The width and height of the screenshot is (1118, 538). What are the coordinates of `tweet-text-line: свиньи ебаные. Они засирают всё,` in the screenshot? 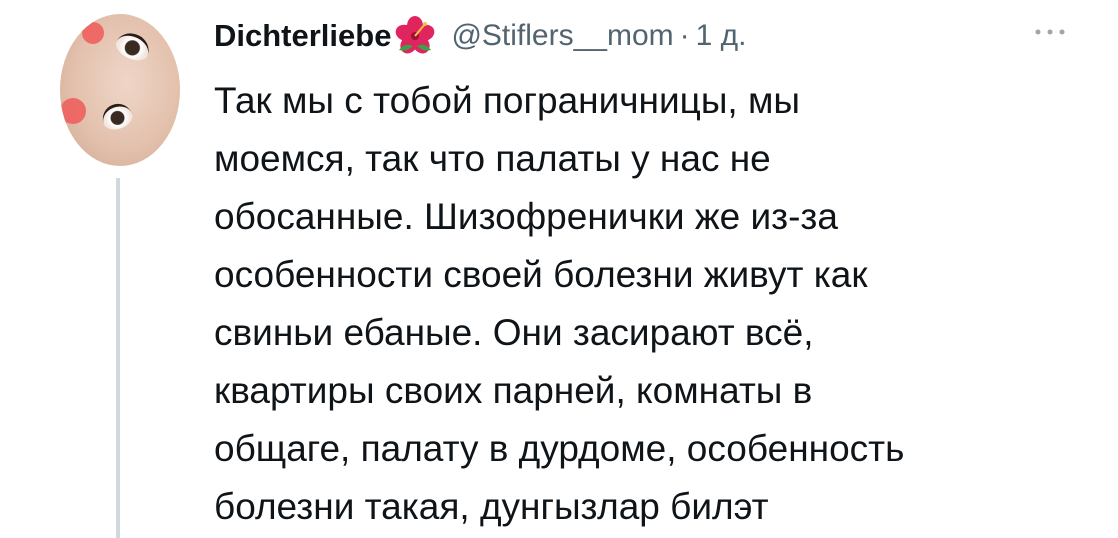 It's located at (514, 332).